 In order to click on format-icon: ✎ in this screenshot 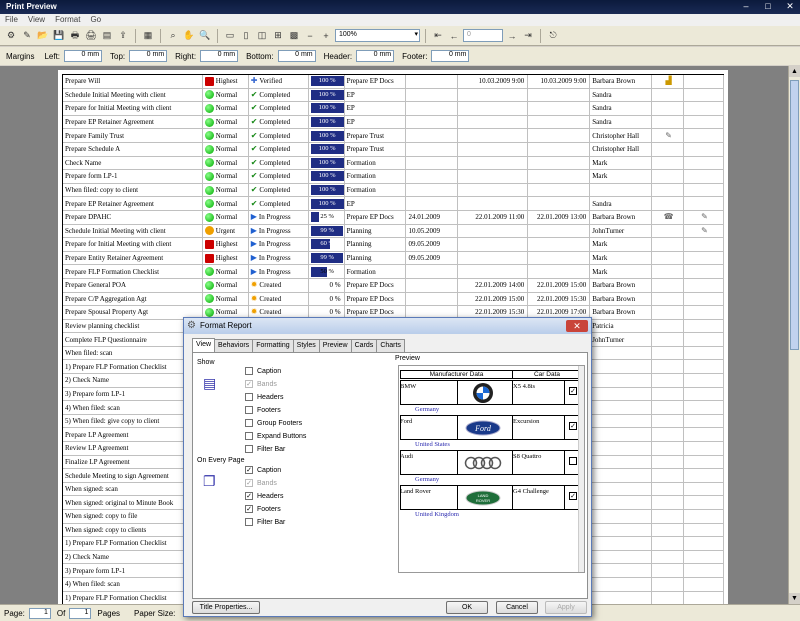, I will do `click(27, 36)`.